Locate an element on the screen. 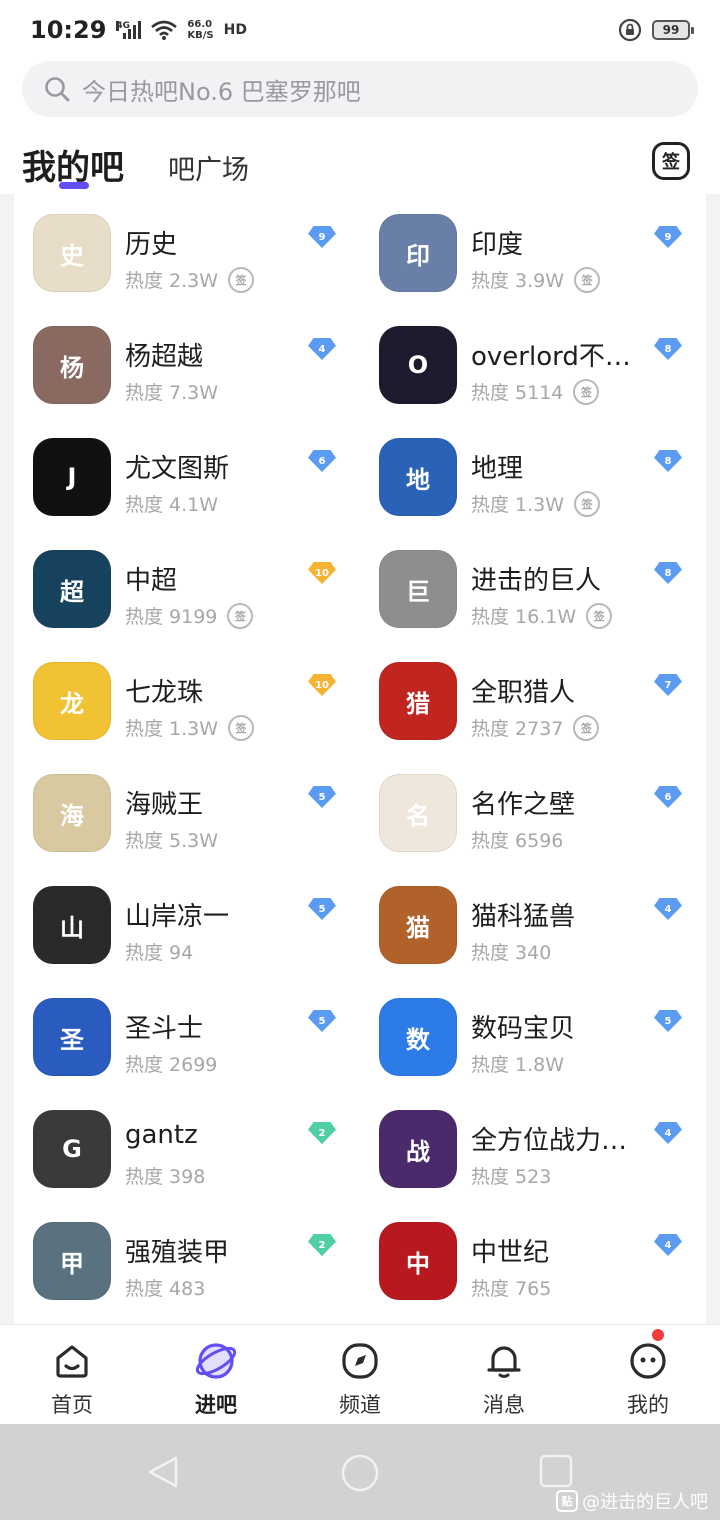 The width and height of the screenshot is (720, 1520). status-bar: 10:29 4G 66.0 KB/S HD 99 is located at coordinates (360, 30).